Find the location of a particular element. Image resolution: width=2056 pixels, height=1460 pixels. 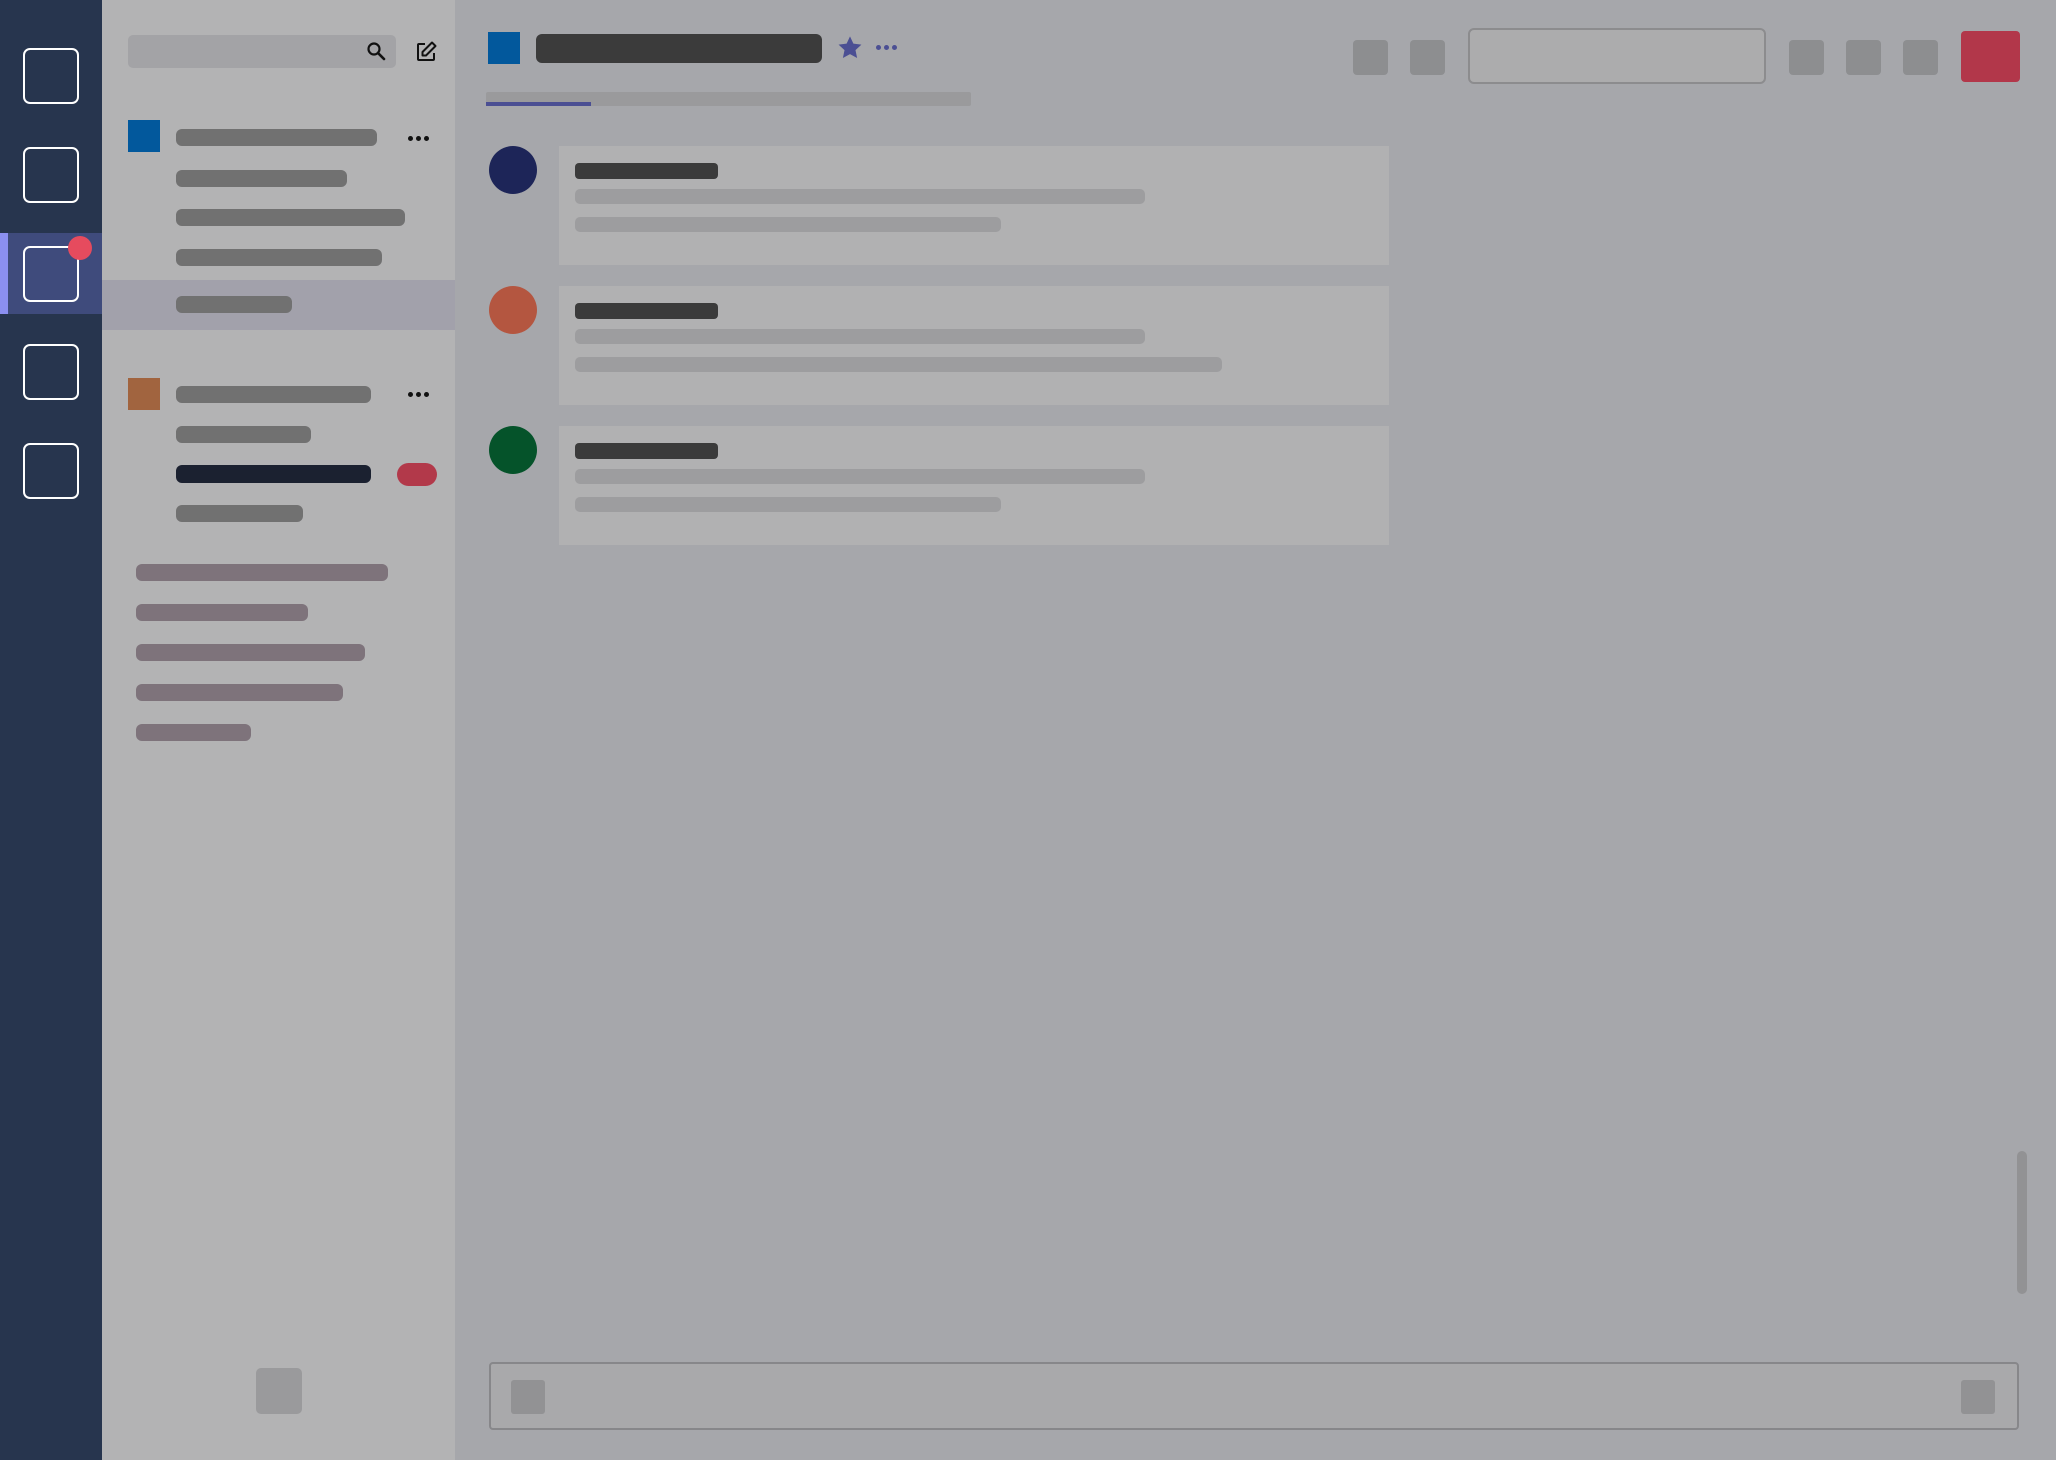

send-icon is located at coordinates (1978, 1397).